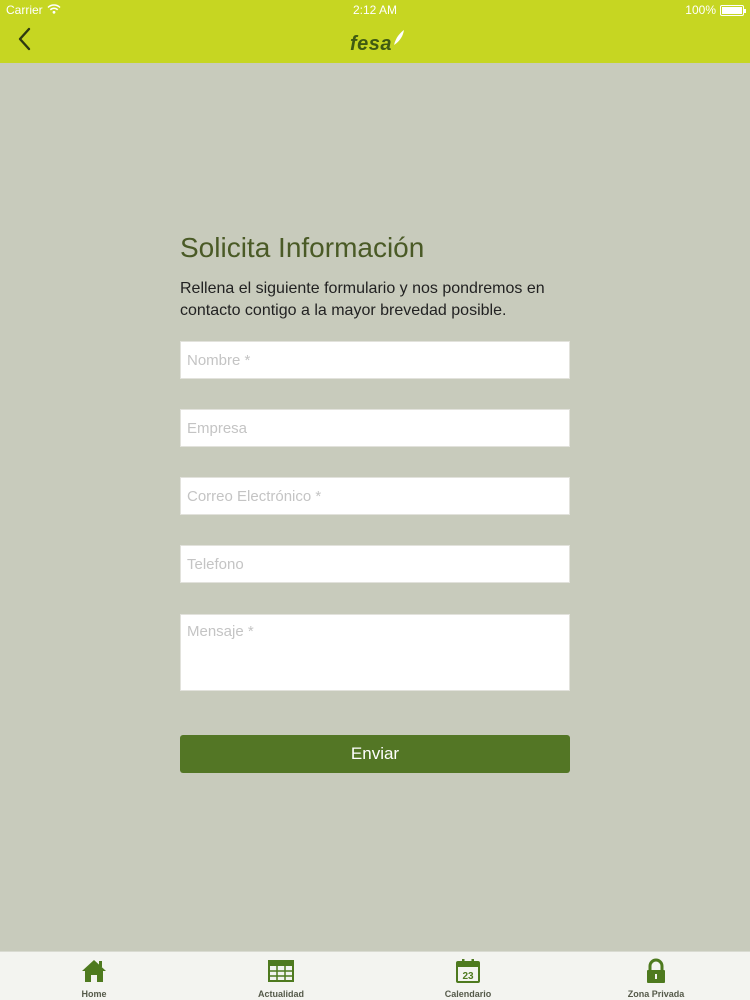 The width and height of the screenshot is (750, 1000). I want to click on navigation-bar: fesa, so click(375, 41).